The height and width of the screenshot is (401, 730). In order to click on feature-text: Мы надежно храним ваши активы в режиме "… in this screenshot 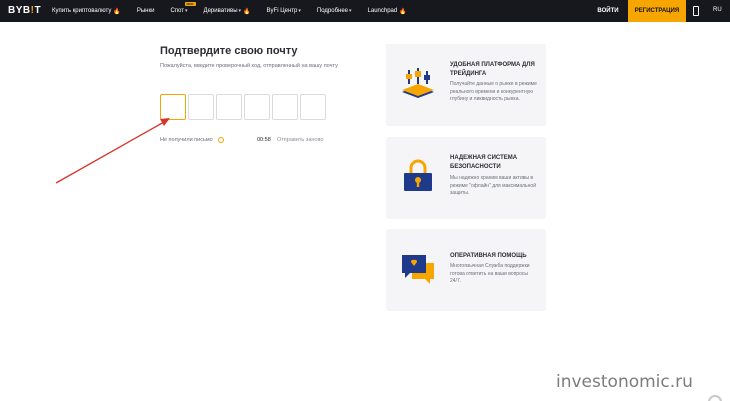, I will do `click(493, 185)`.